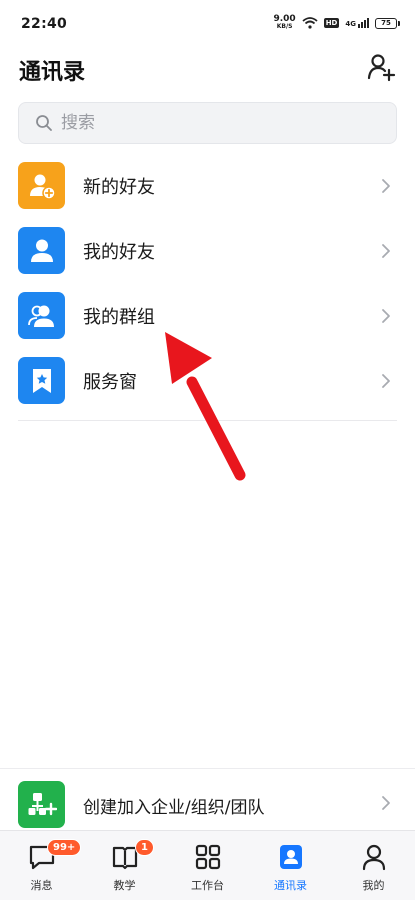  What do you see at coordinates (124, 865) in the screenshot?
I see `tab-teaching: 1 教学` at bounding box center [124, 865].